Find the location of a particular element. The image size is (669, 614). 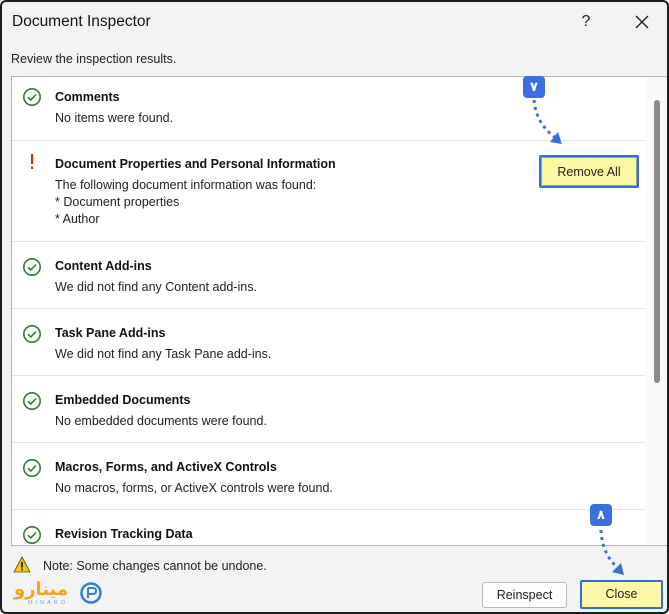

close-button: Close is located at coordinates (621, 594).